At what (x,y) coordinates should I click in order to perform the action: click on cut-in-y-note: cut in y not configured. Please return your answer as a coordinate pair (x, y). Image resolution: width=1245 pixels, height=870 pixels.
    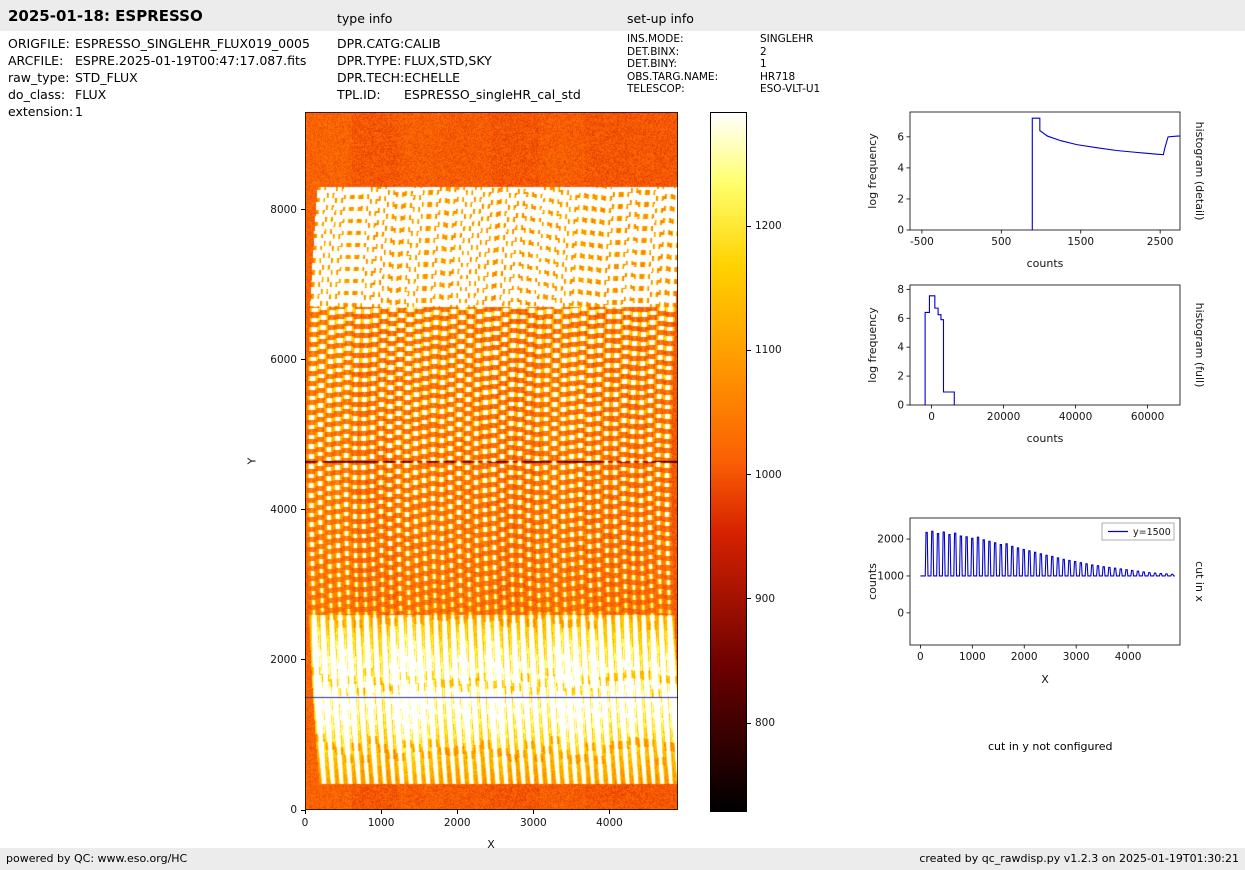
    Looking at the image, I should click on (1050, 746).